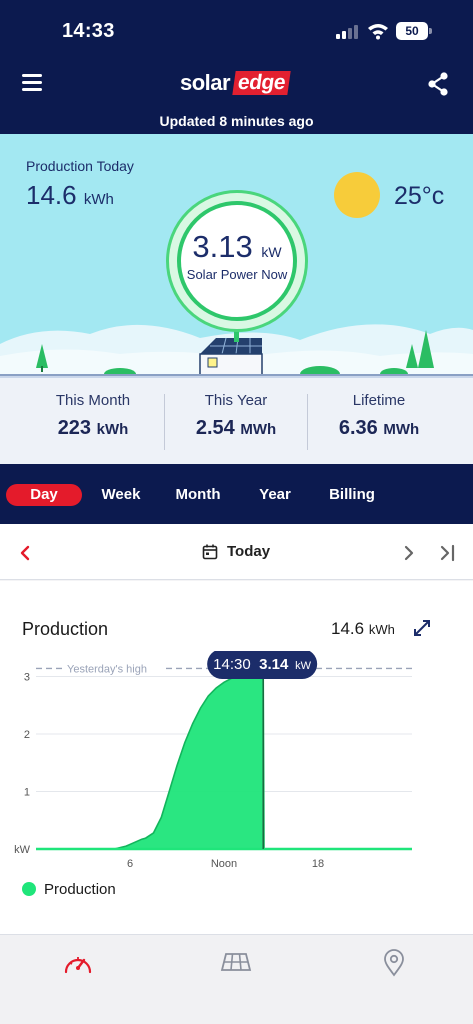  Describe the element at coordinates (357, 195) in the screenshot. I see `sun-weather-icon` at that location.